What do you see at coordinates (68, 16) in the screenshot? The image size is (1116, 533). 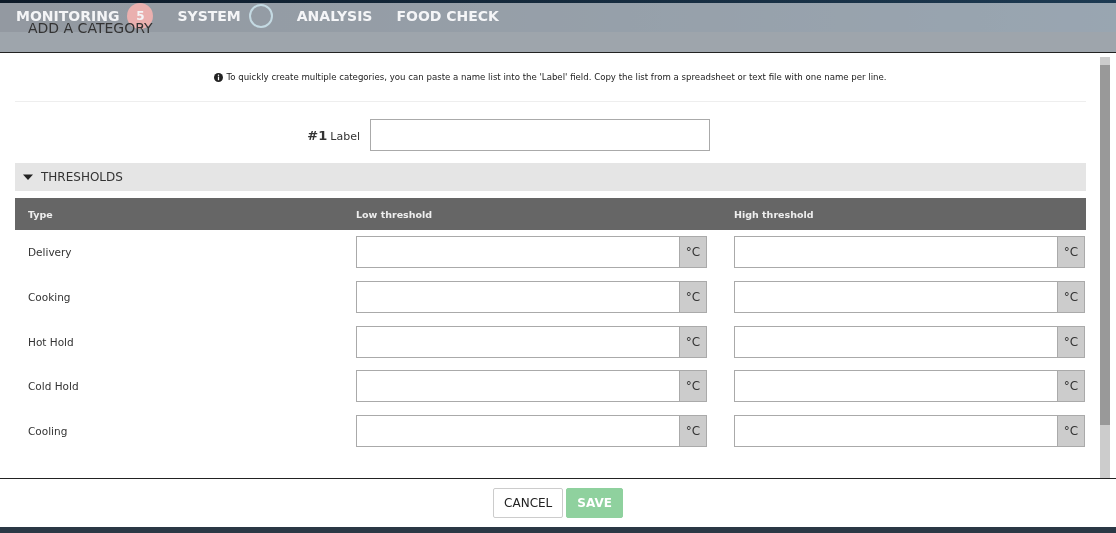 I see `nav-tab: MONITORING` at bounding box center [68, 16].